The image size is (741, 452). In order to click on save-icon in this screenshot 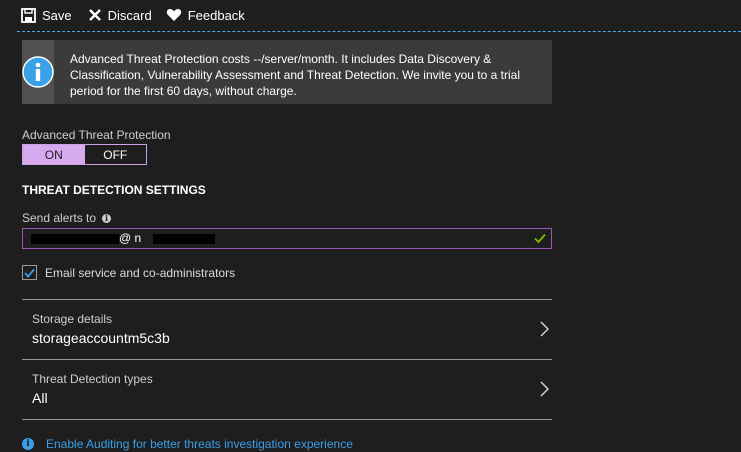, I will do `click(28, 15)`.